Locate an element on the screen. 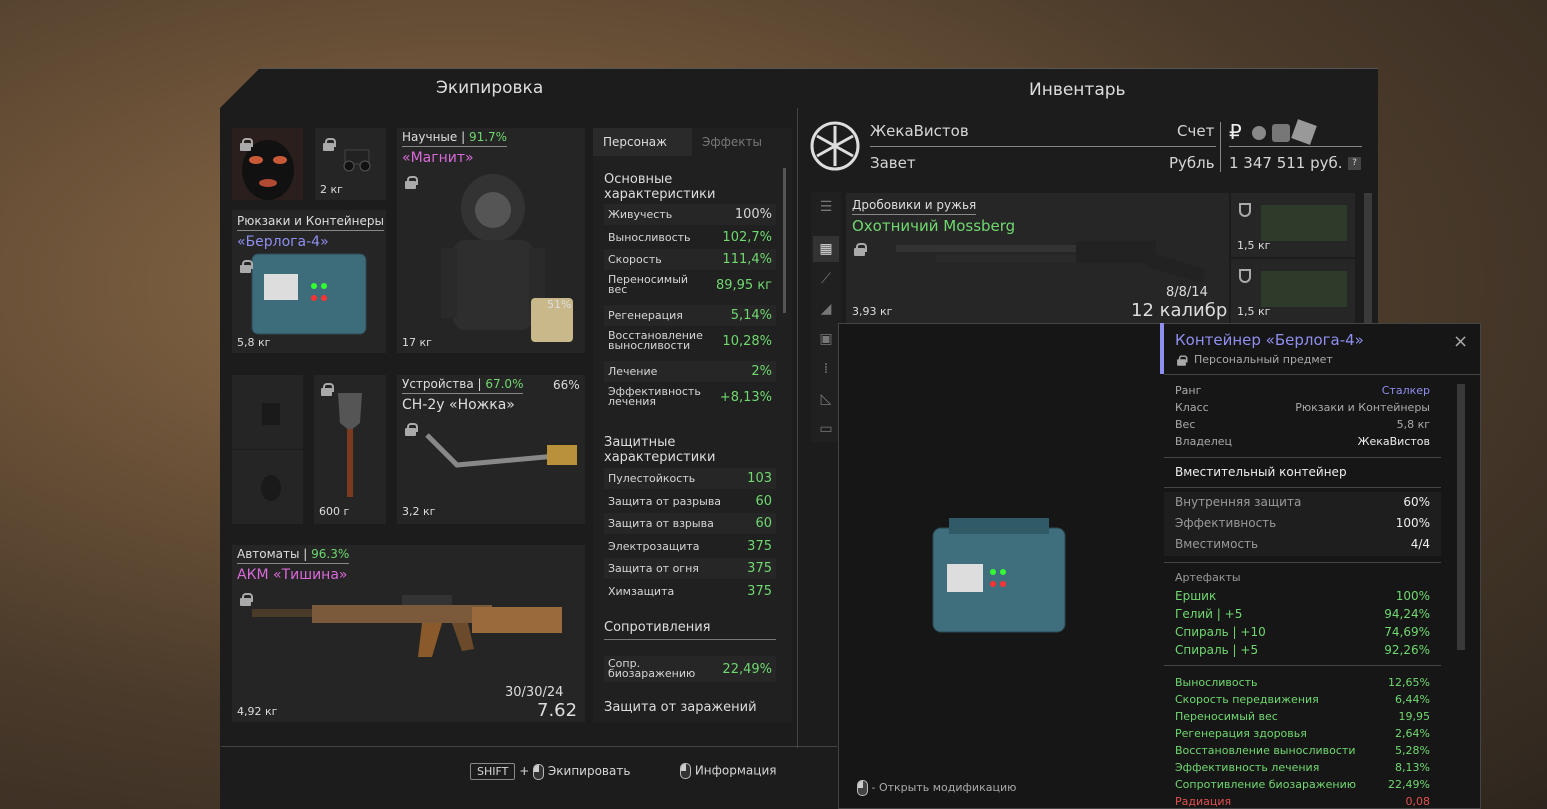 The image size is (1547, 809). bonus-row: Восстановление выносливости 5,28% is located at coordinates (1302, 750).